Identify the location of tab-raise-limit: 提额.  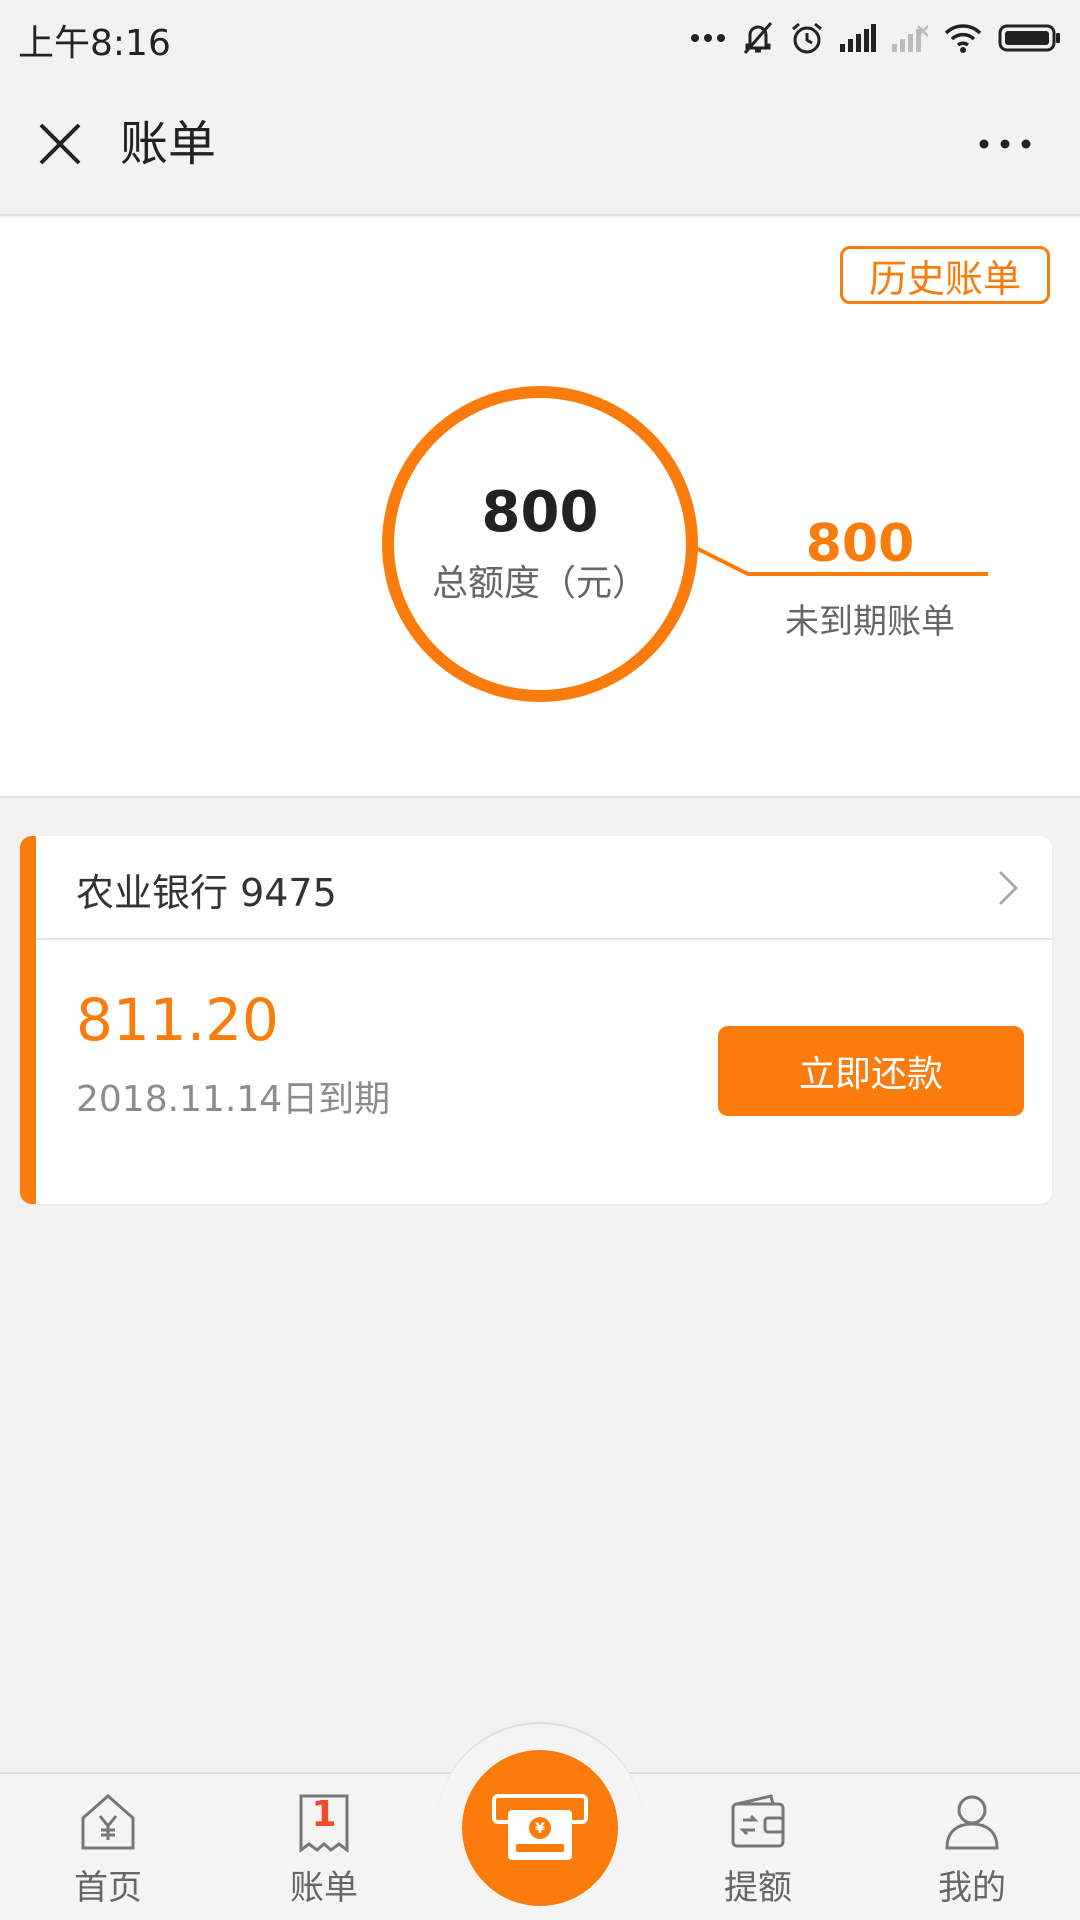
(758, 1850).